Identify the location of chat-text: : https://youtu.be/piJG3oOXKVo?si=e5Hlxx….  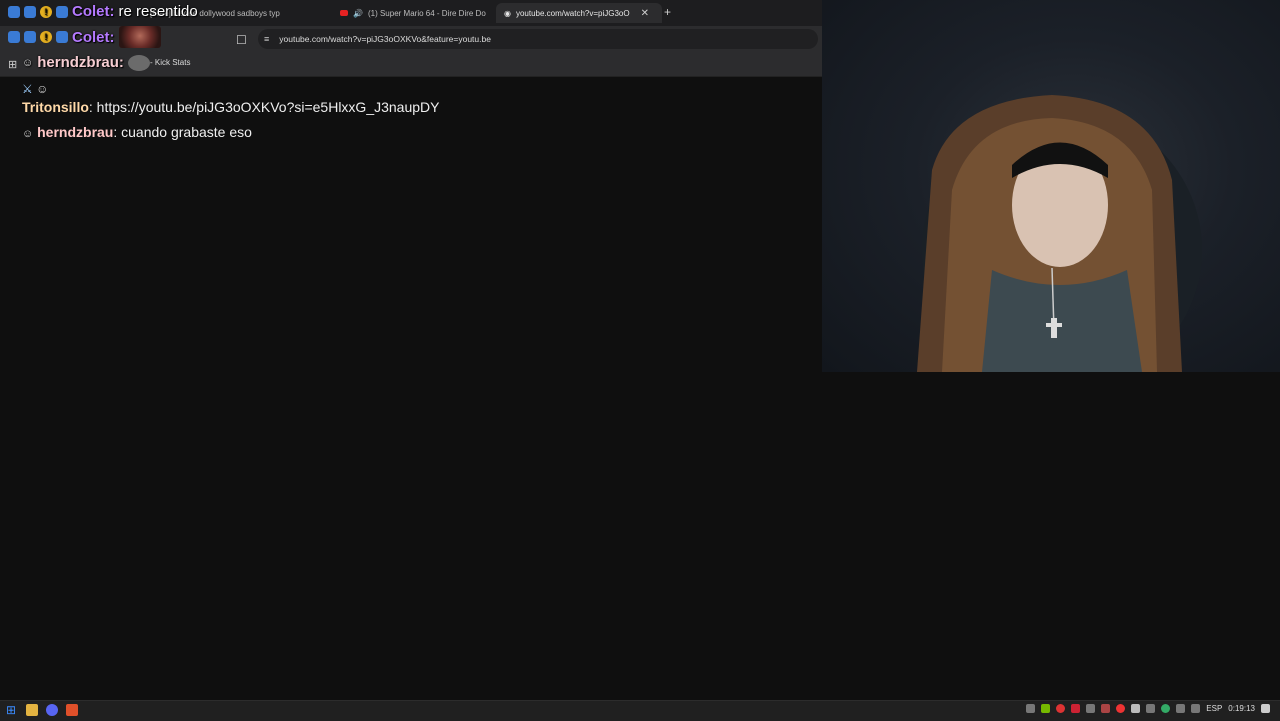
(264, 107).